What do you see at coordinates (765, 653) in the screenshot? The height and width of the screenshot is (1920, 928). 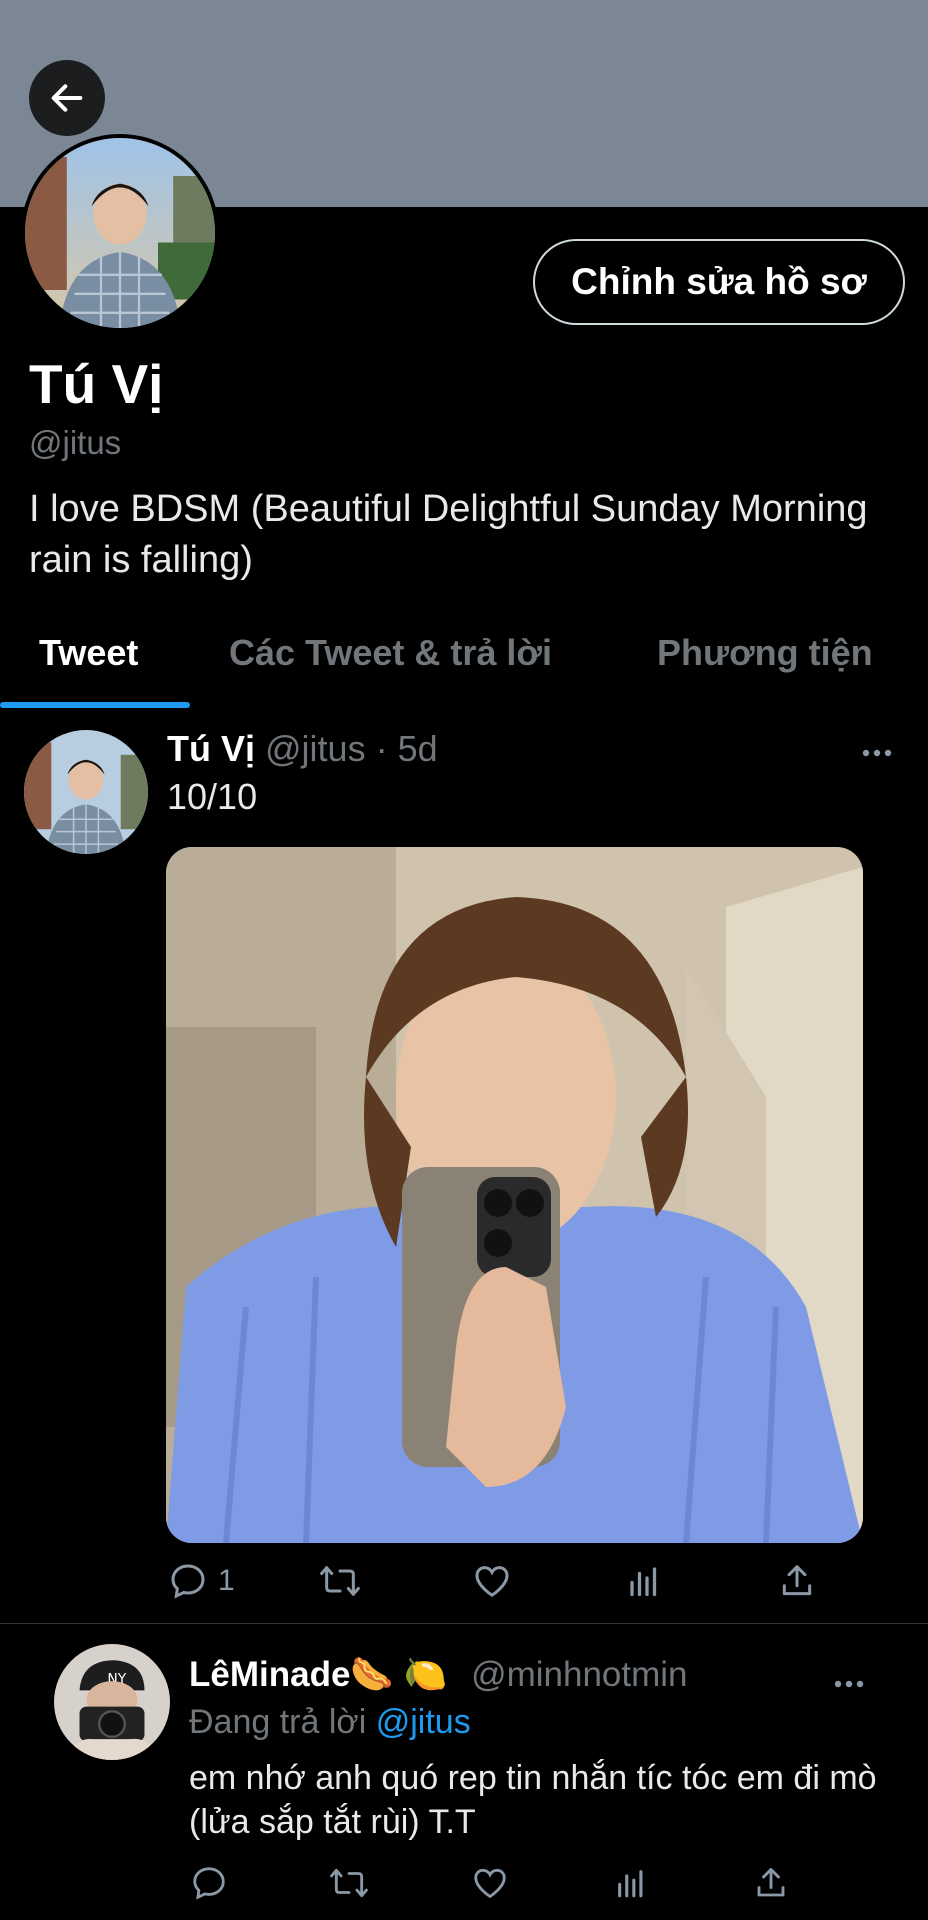 I see `tab-media: Phương tiện` at bounding box center [765, 653].